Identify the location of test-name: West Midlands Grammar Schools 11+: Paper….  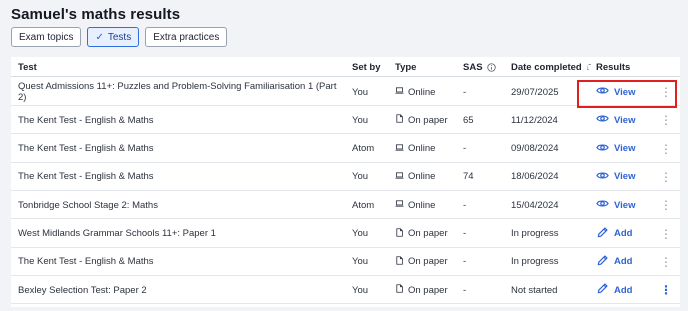
(117, 233).